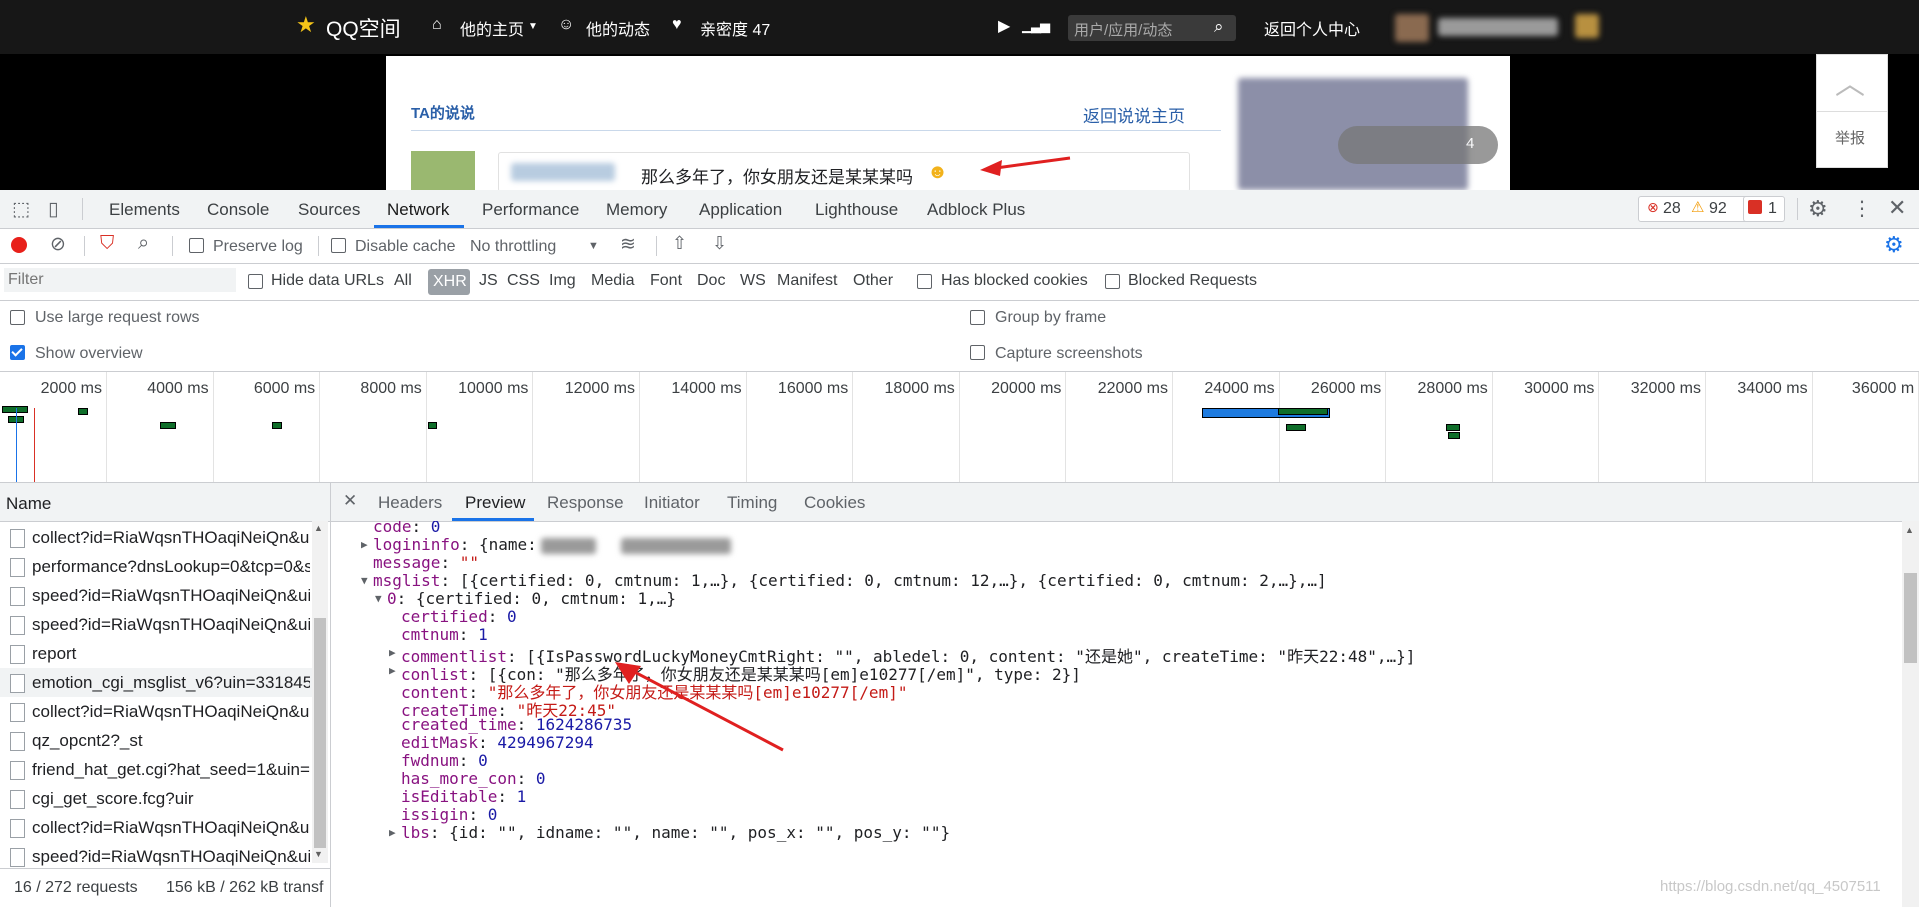  I want to click on filter-type-xhr-chip: XHR, so click(449, 282).